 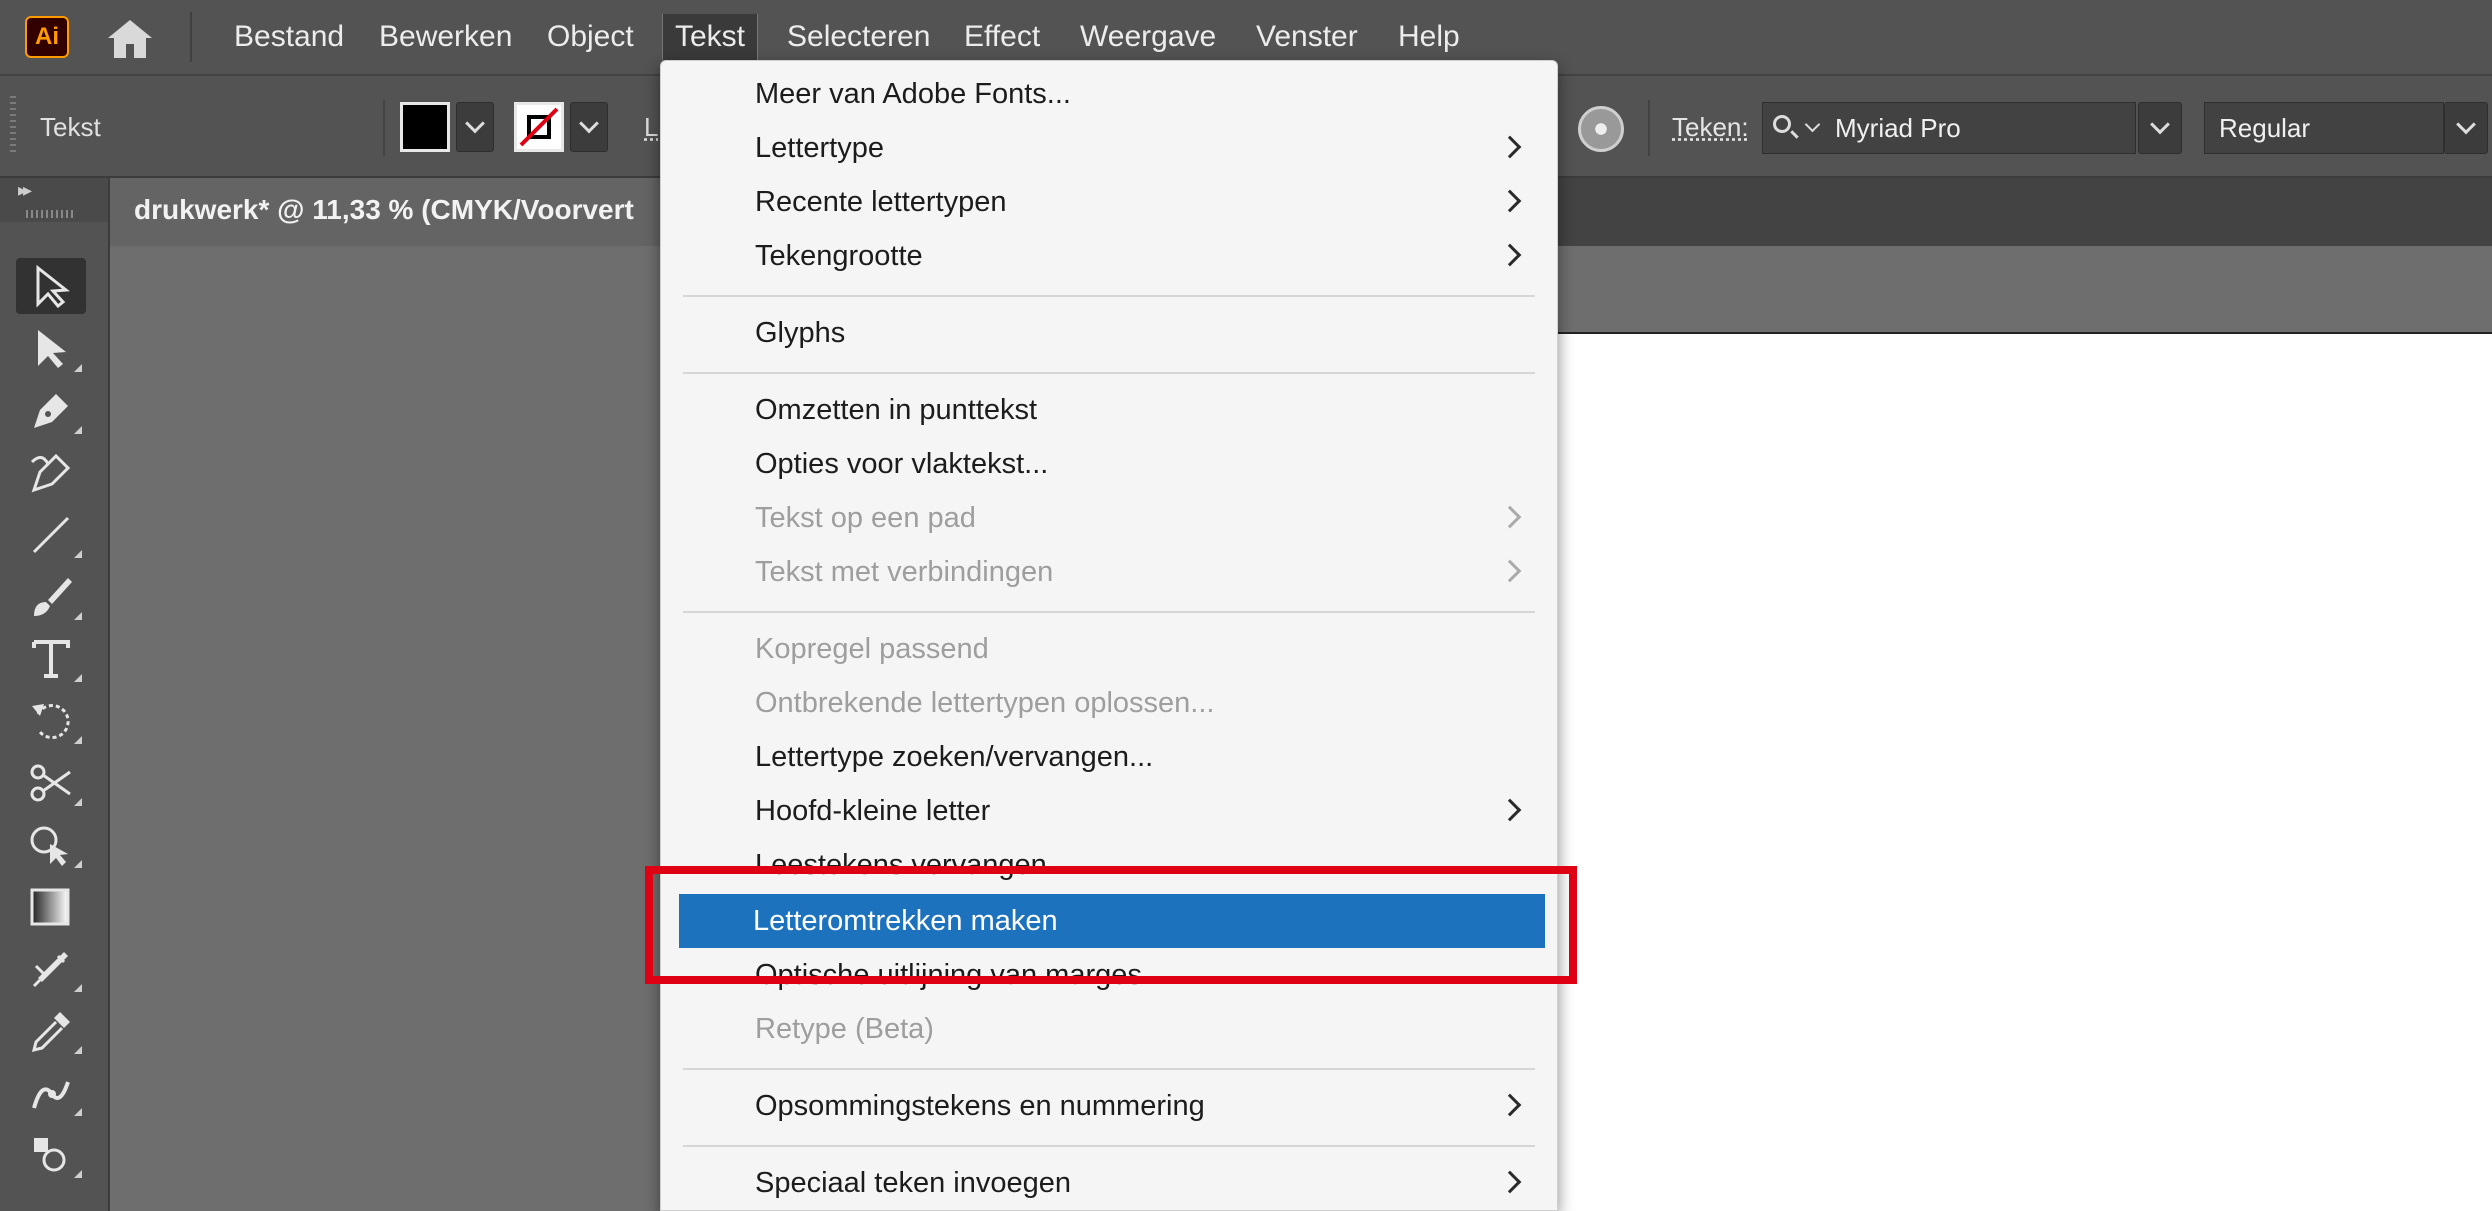 I want to click on menu-item-label: Retype (Beta), so click(x=844, y=1029).